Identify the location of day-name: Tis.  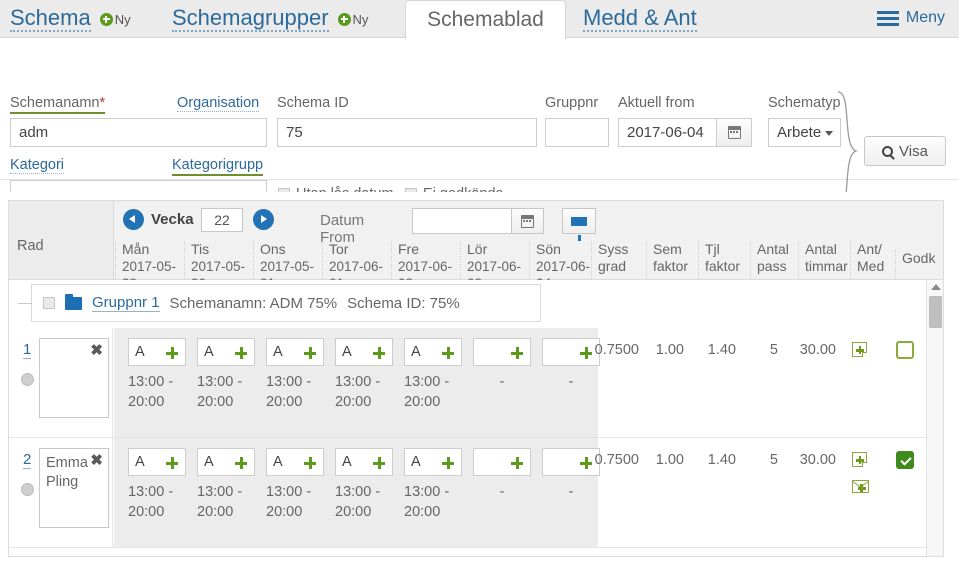
(200, 249).